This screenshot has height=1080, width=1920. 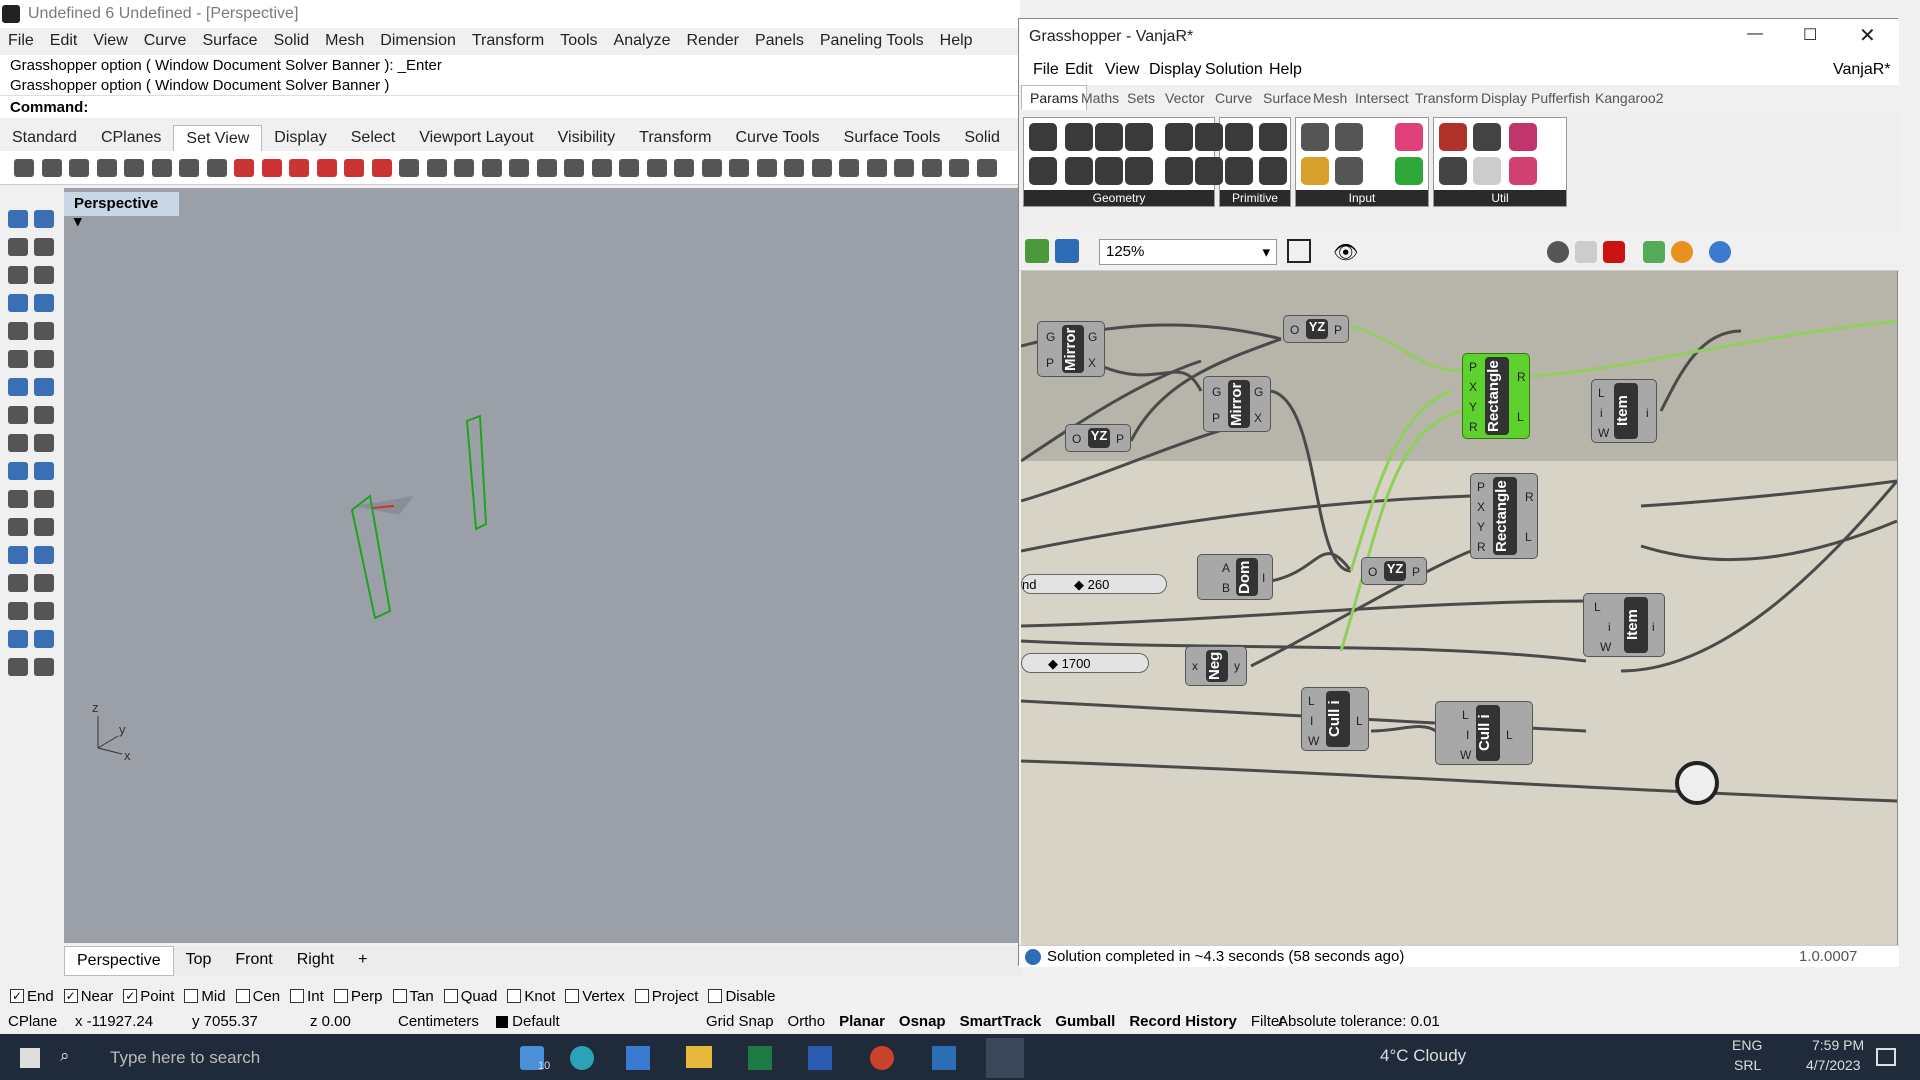 What do you see at coordinates (1046, 70) in the screenshot?
I see `gh-menu-file: File` at bounding box center [1046, 70].